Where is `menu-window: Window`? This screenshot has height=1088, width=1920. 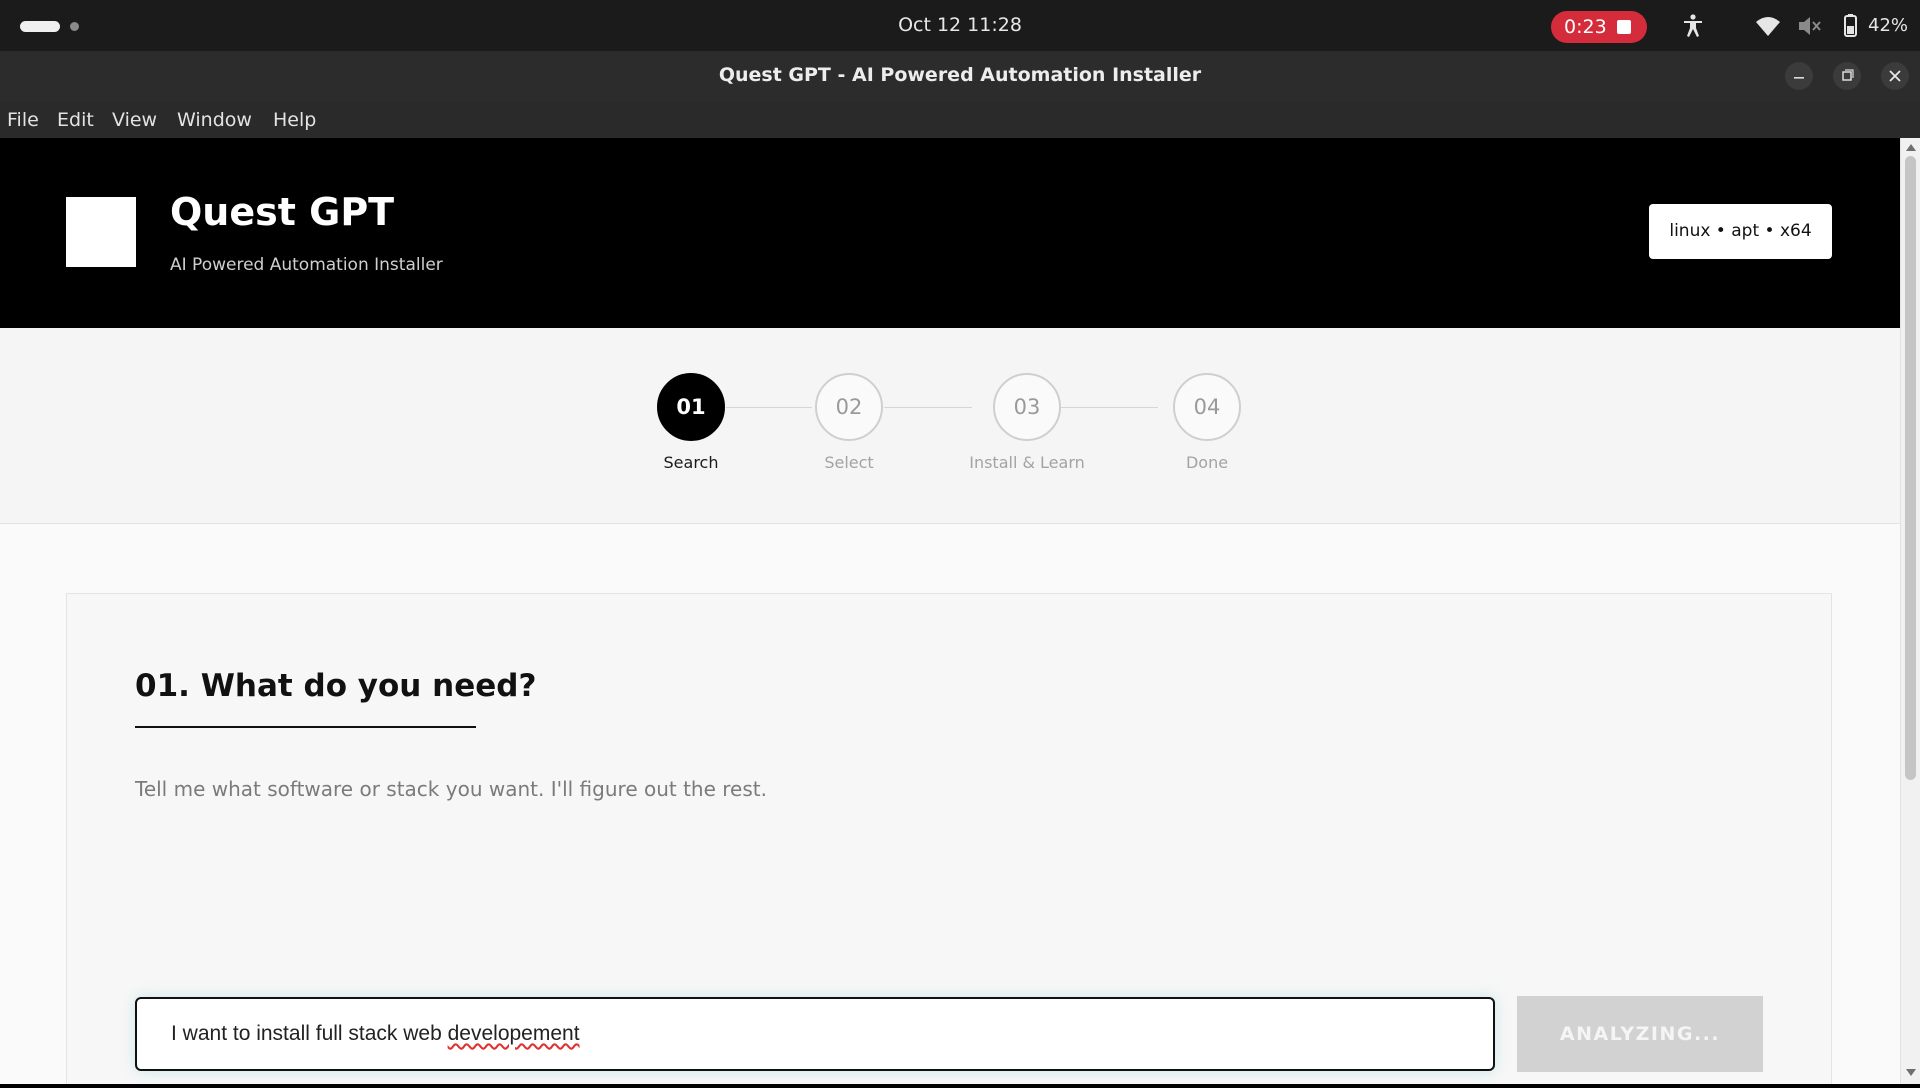 menu-window: Window is located at coordinates (214, 120).